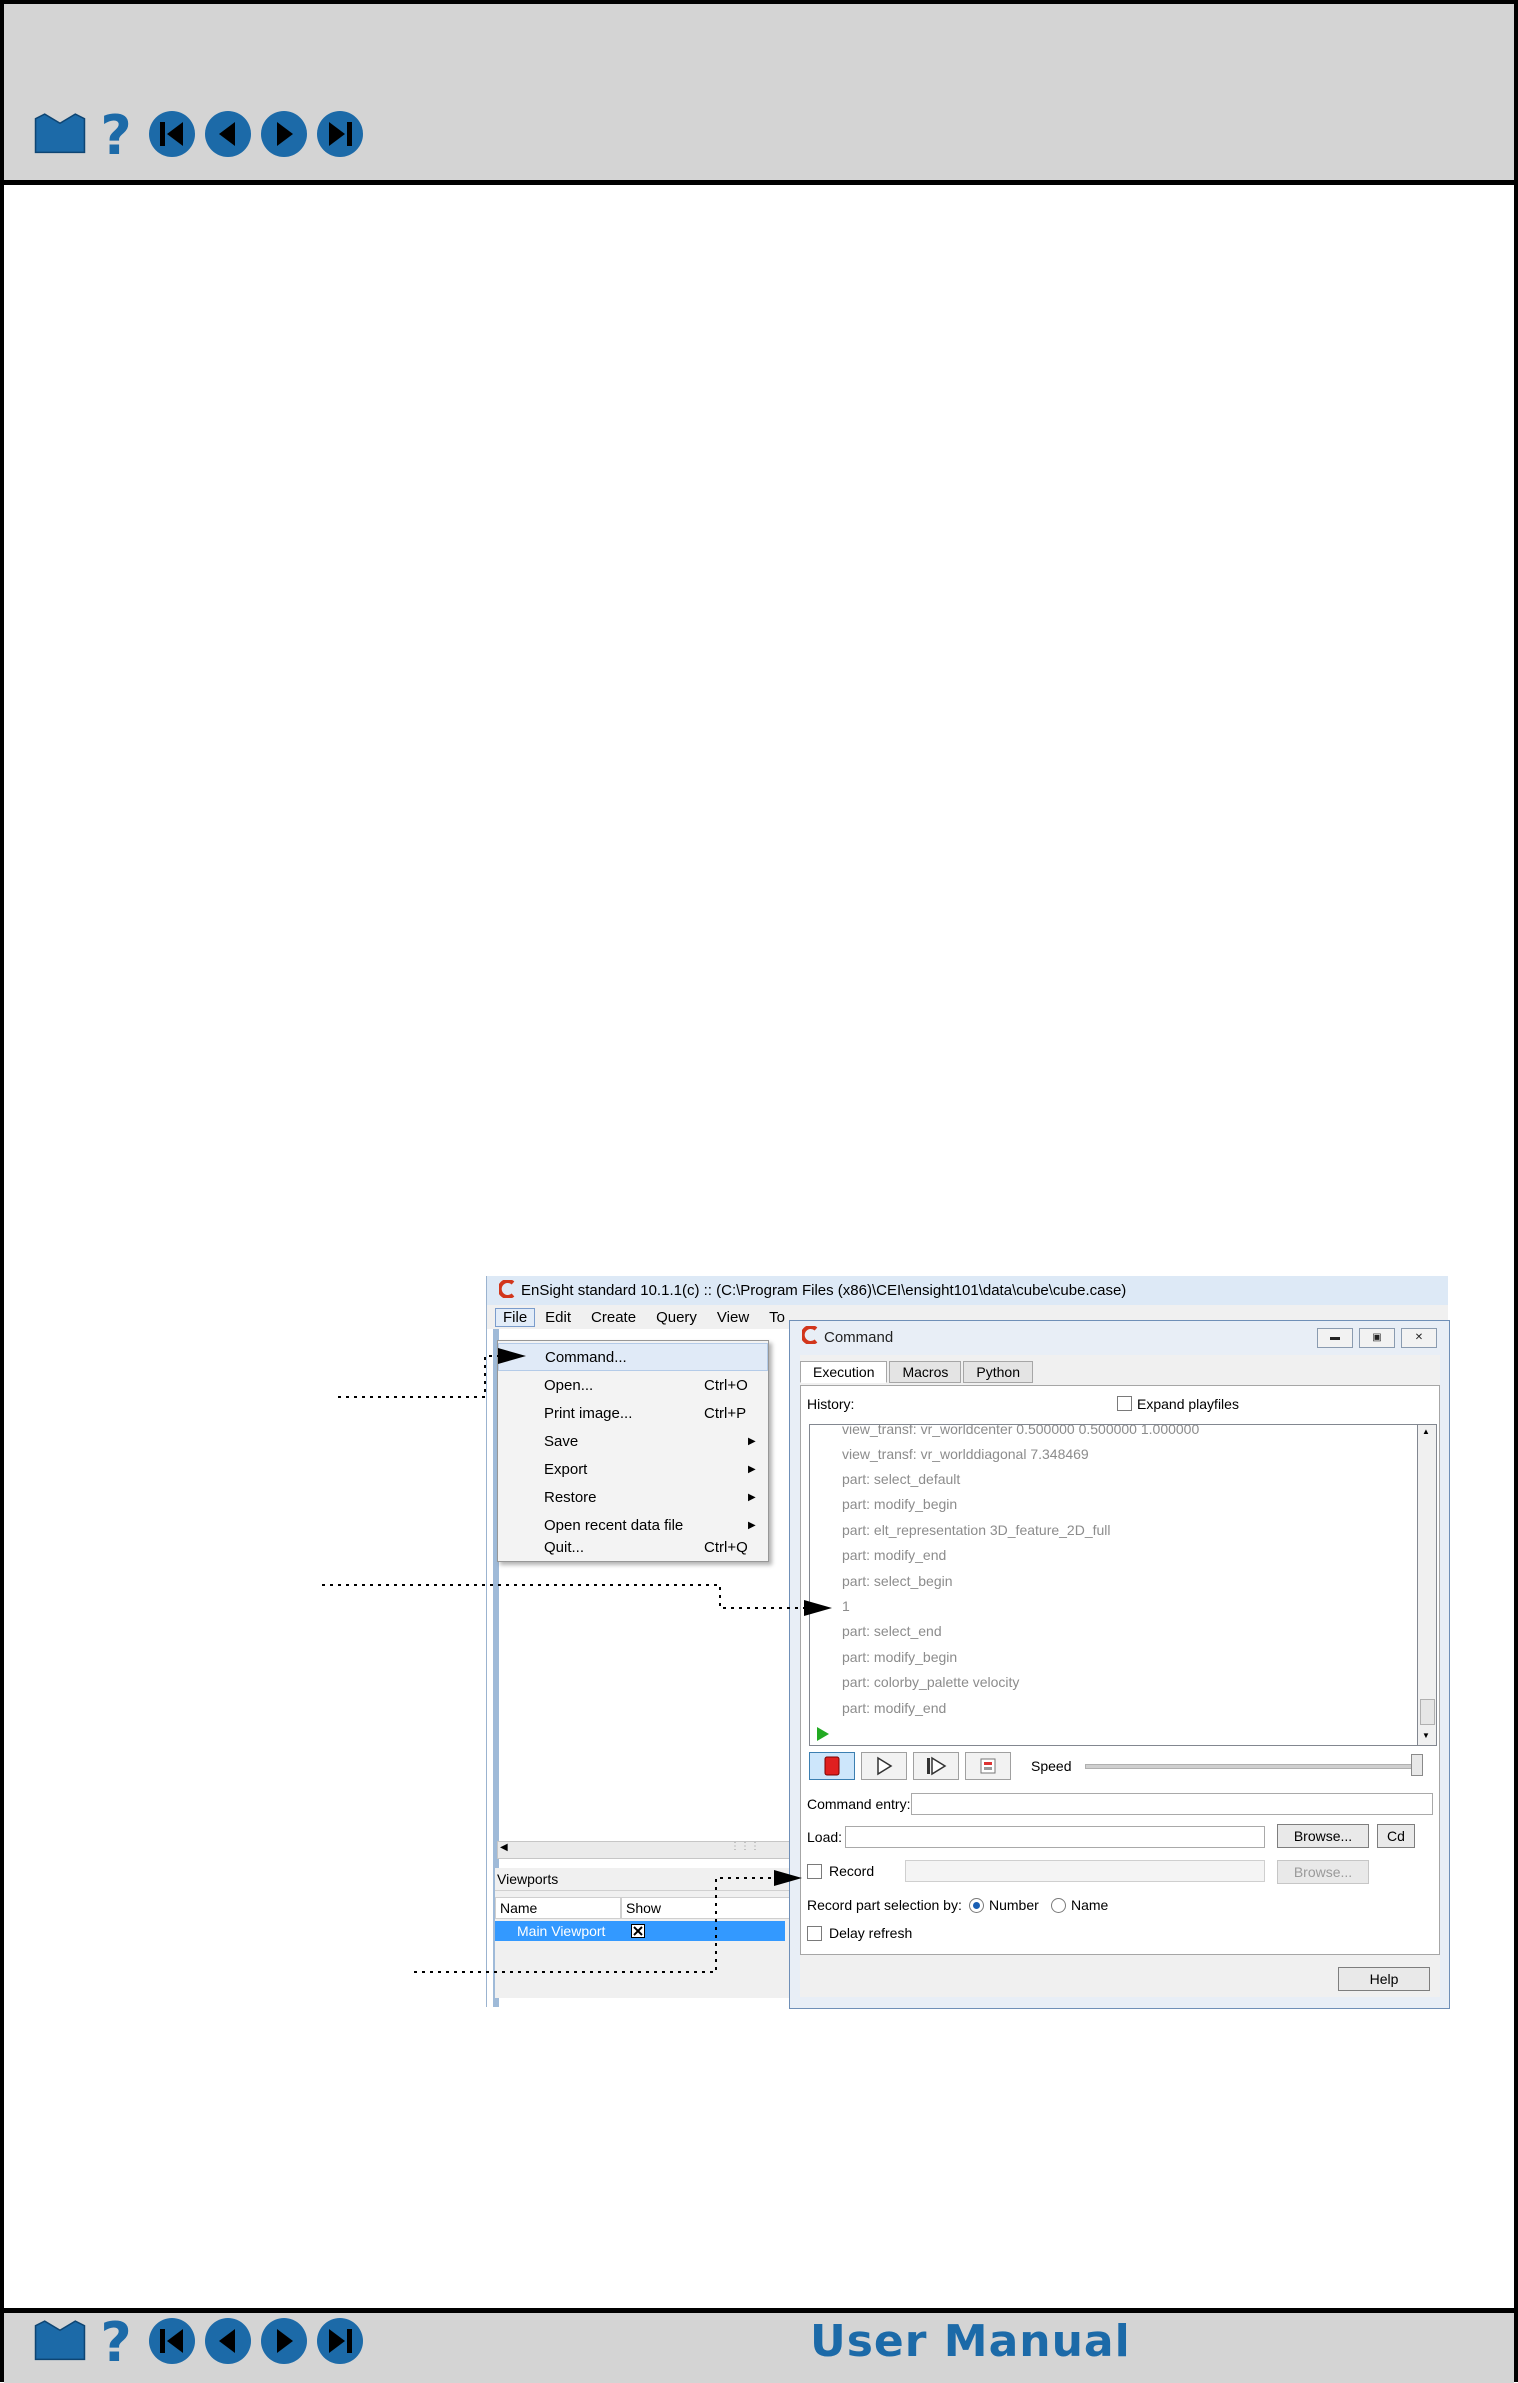  What do you see at coordinates (846, 1606) in the screenshot?
I see `history-line: 1` at bounding box center [846, 1606].